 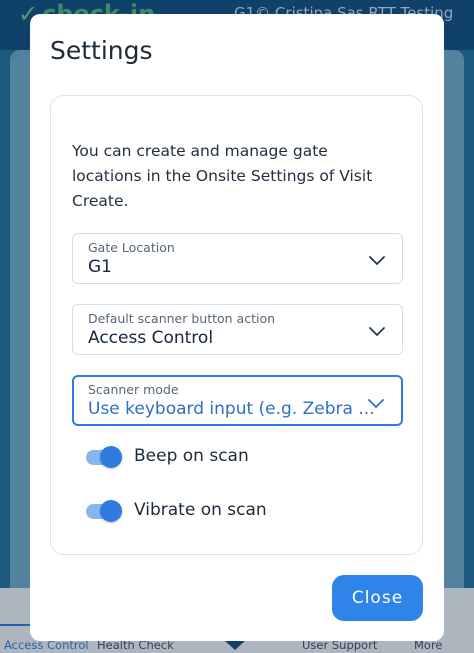 What do you see at coordinates (182, 318) in the screenshot?
I see `default-action-label: Default scanner button action` at bounding box center [182, 318].